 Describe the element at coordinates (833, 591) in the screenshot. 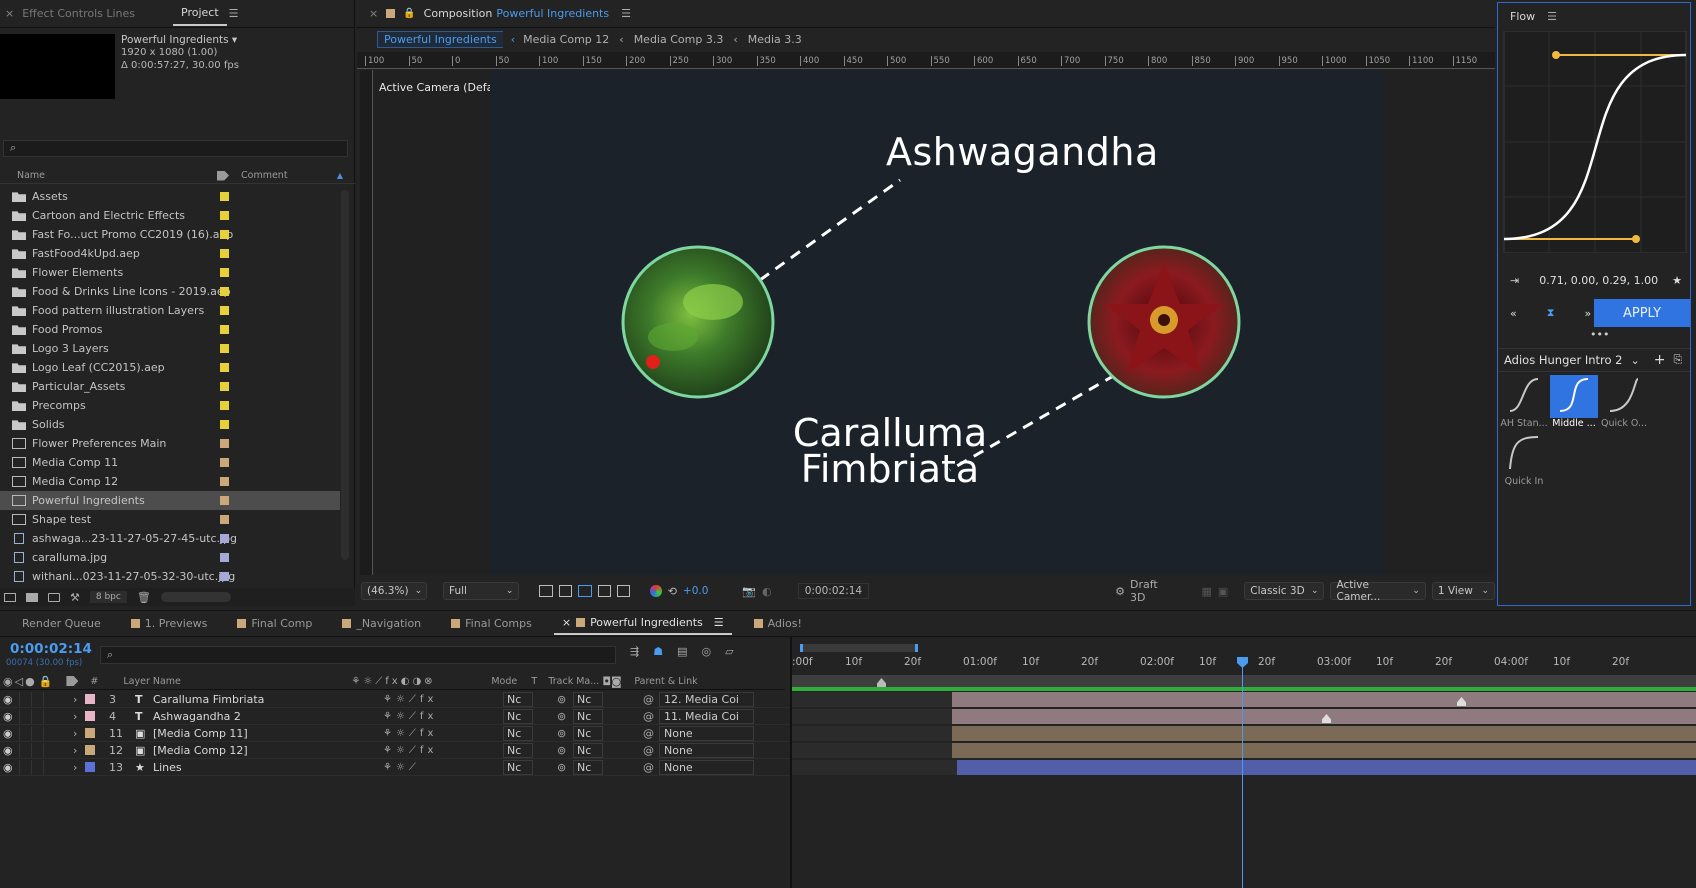

I see `current-time-readout: 0:00:02:14` at that location.